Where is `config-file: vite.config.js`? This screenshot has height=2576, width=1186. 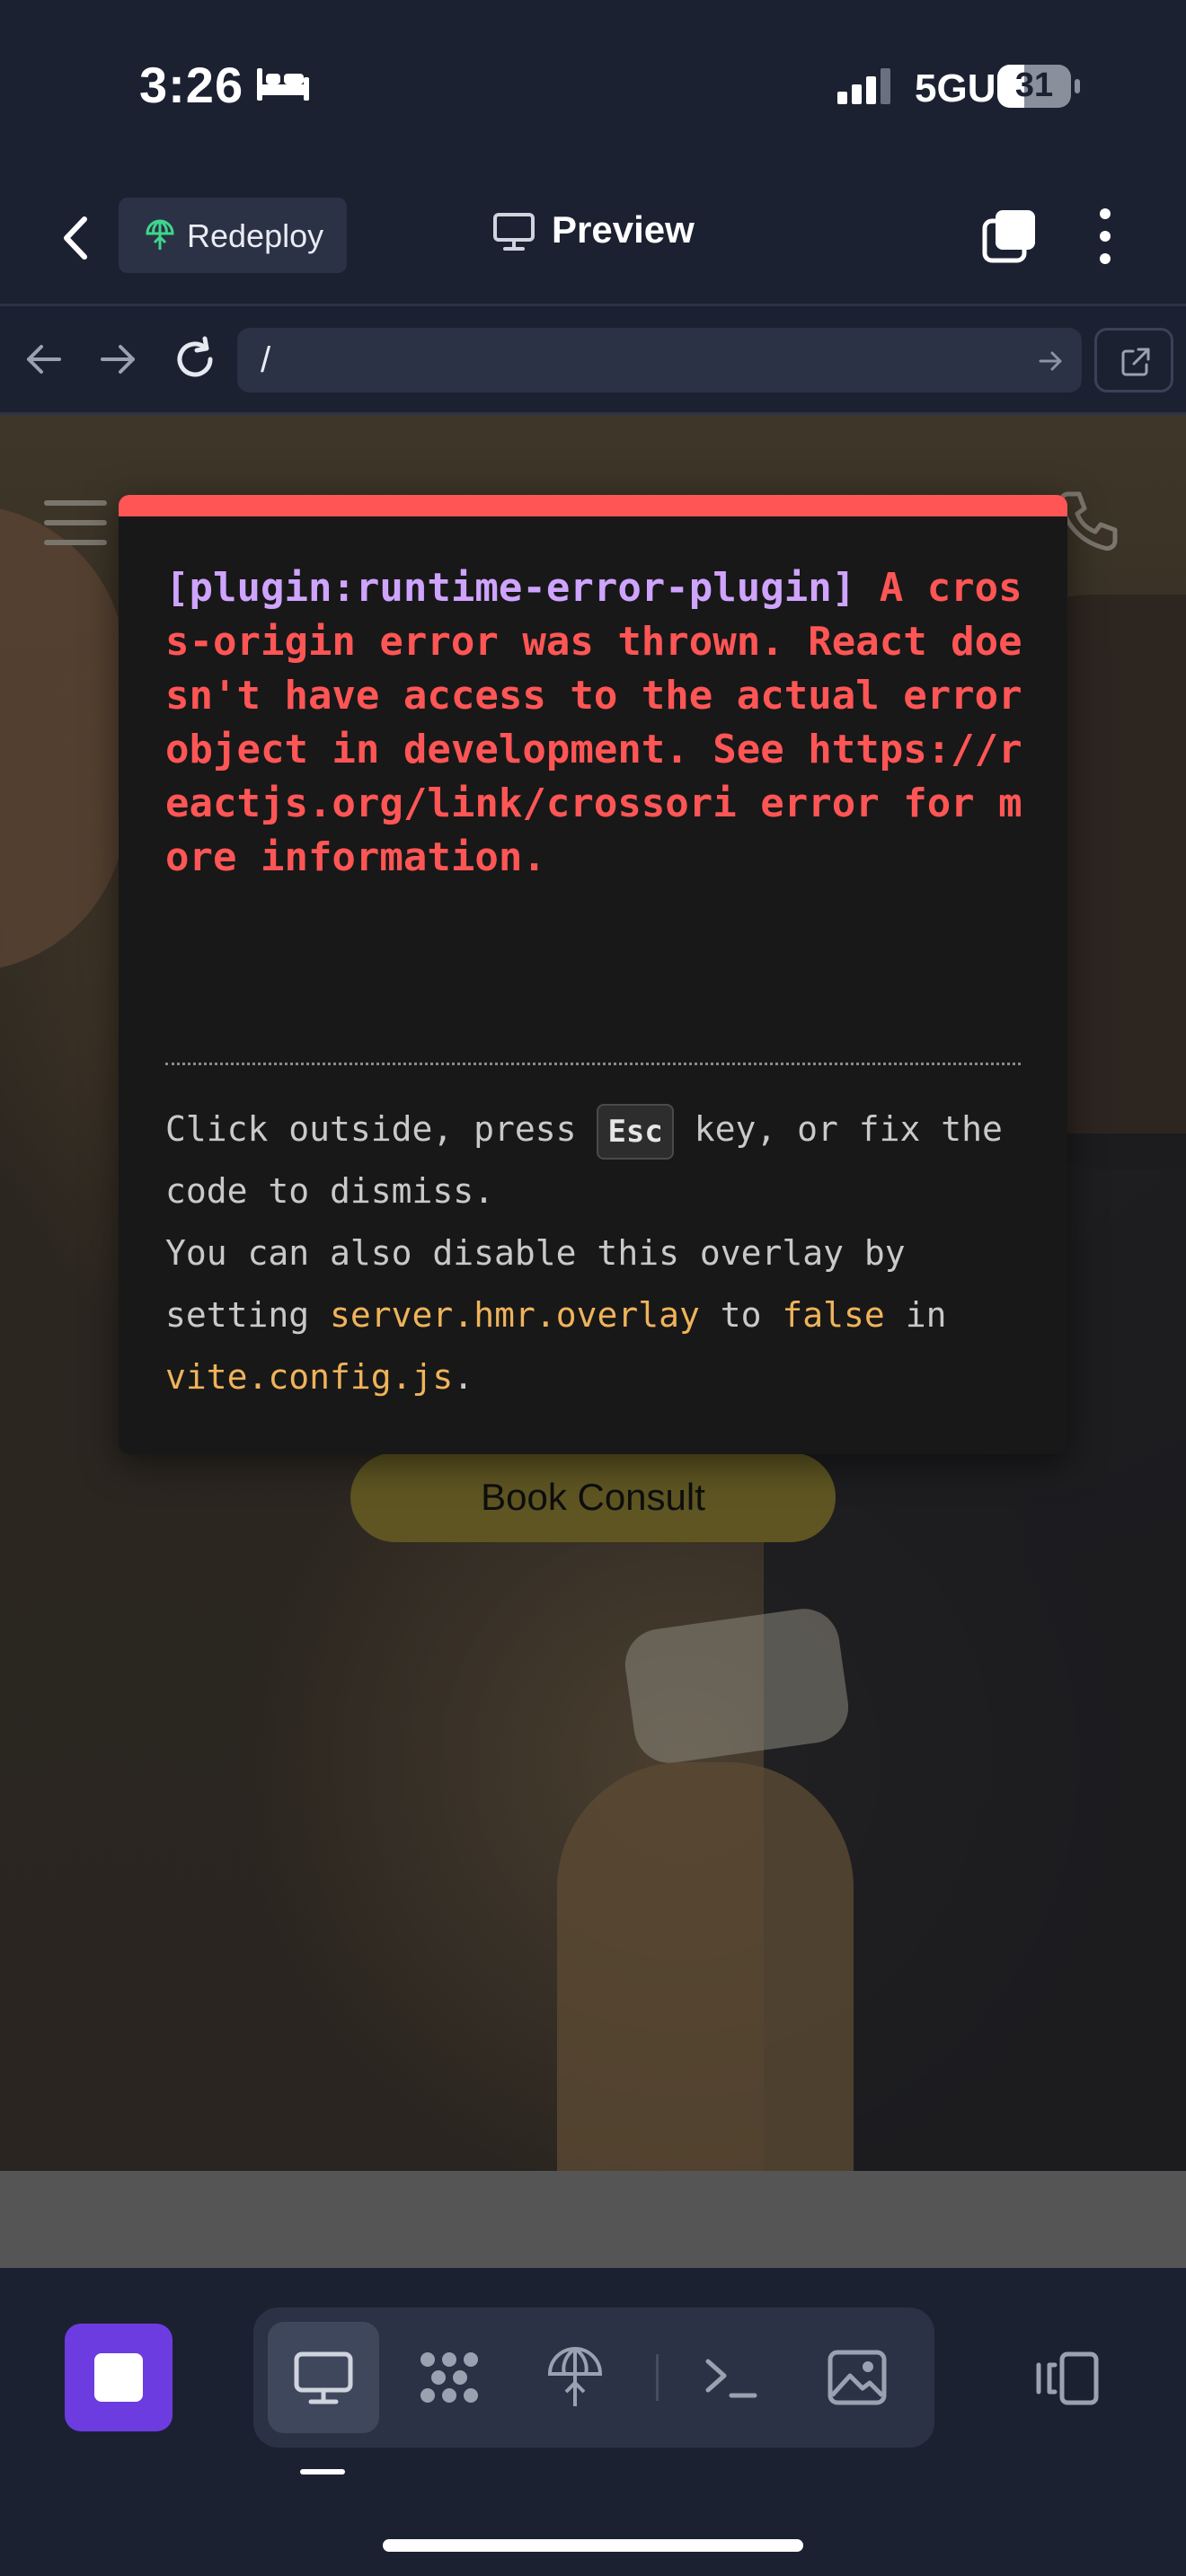
config-file: vite.config.js is located at coordinates (309, 1377).